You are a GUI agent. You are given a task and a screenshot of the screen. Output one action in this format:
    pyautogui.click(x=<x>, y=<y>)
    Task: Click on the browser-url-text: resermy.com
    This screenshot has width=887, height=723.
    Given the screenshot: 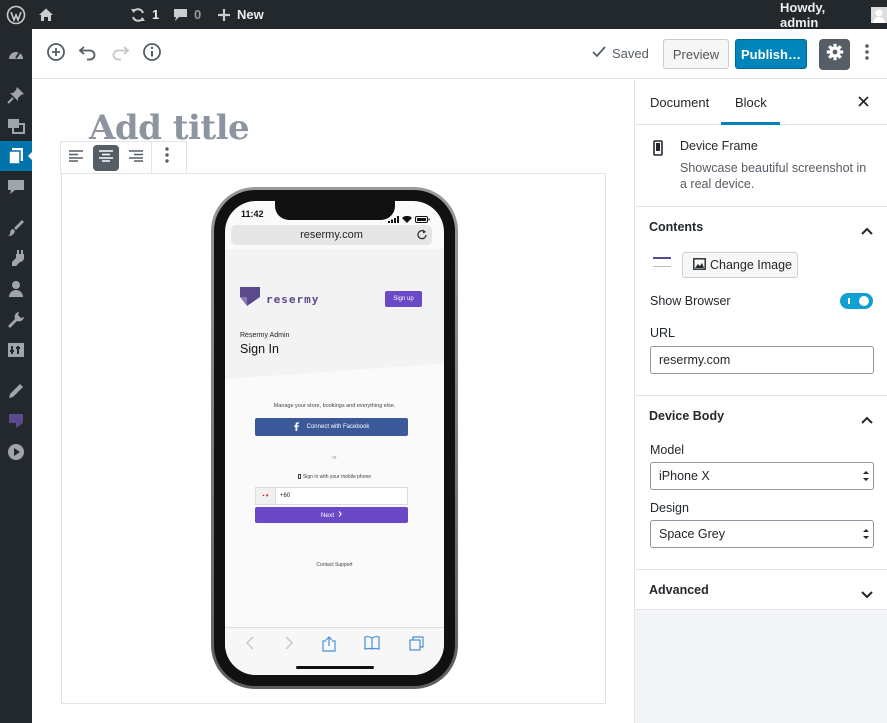 What is the action you would take?
    pyautogui.click(x=331, y=235)
    